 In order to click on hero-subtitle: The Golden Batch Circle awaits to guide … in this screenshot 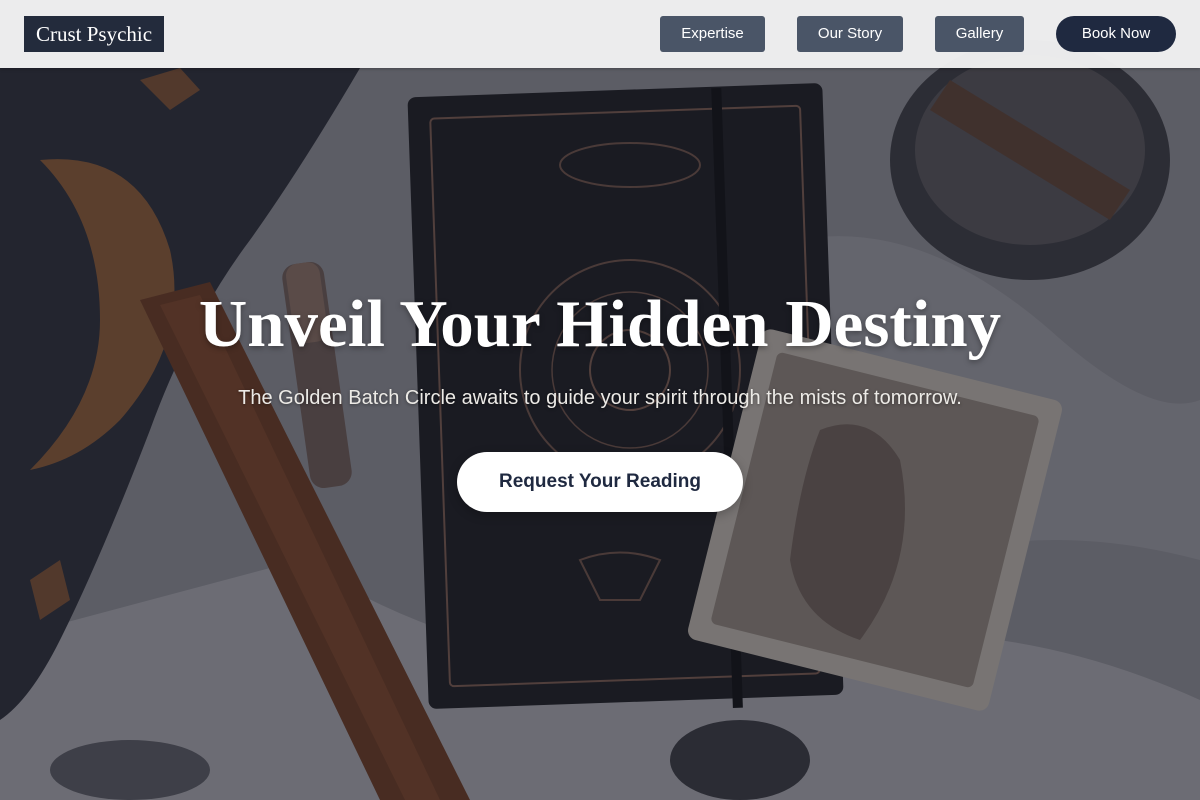, I will do `click(600, 398)`.